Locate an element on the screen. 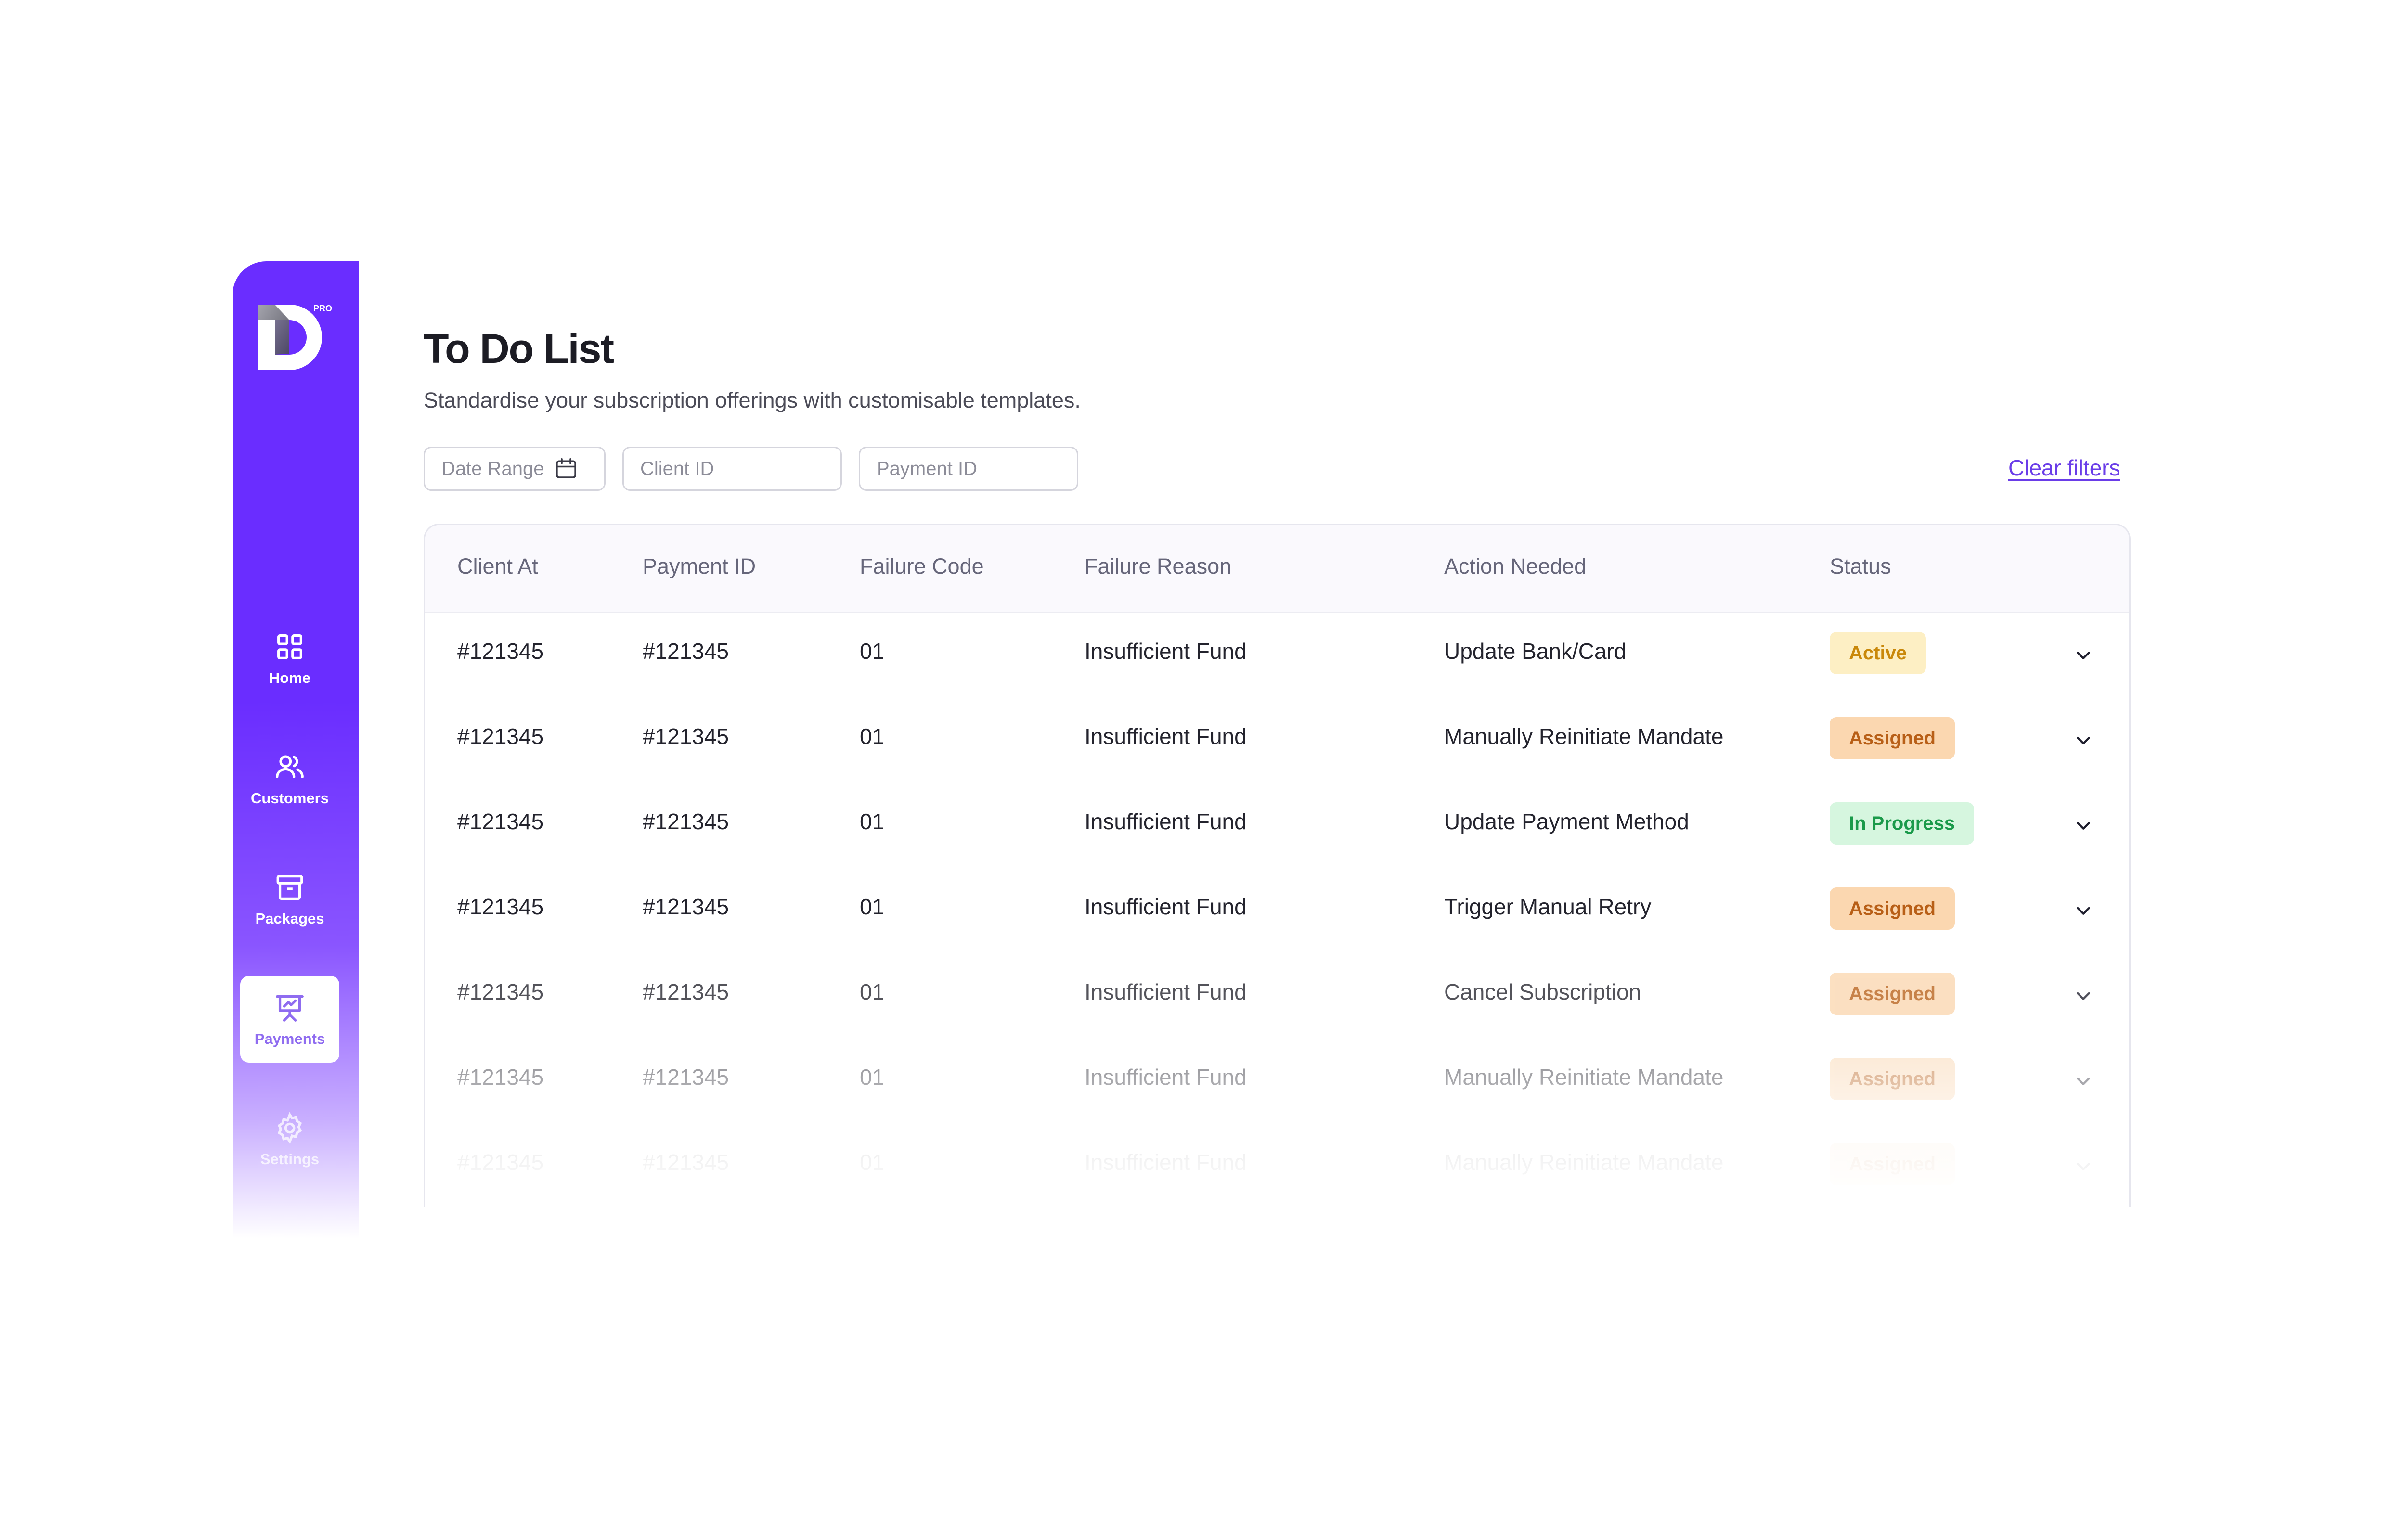  calendar-icon is located at coordinates (566, 468).